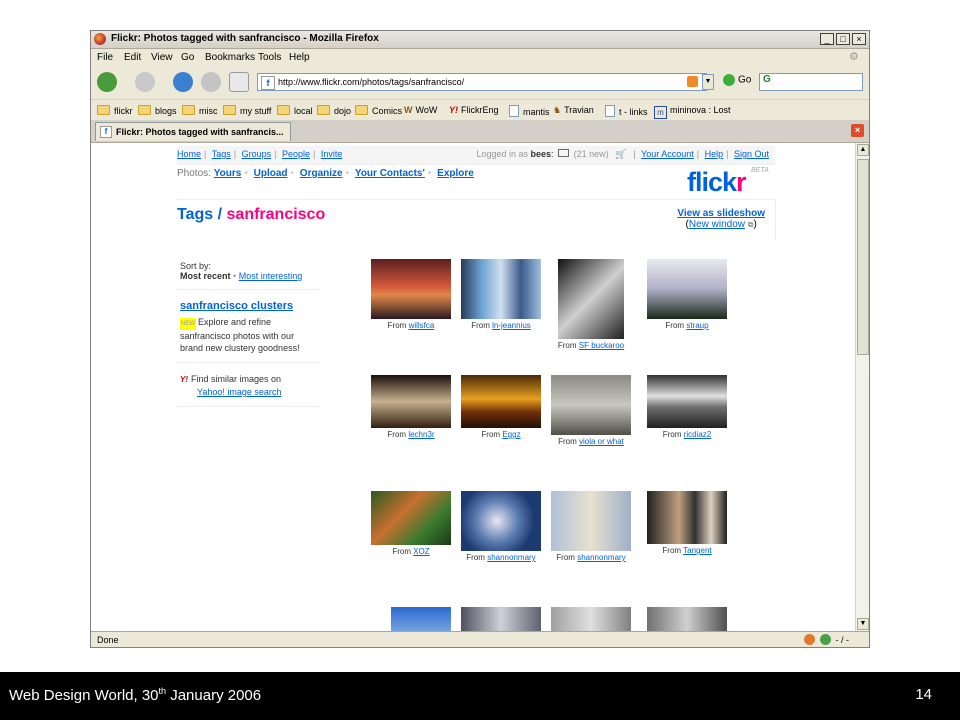 Image resolution: width=960 pixels, height=720 pixels. What do you see at coordinates (236, 379) in the screenshot?
I see `yahoo-search-text: Find similar images on` at bounding box center [236, 379].